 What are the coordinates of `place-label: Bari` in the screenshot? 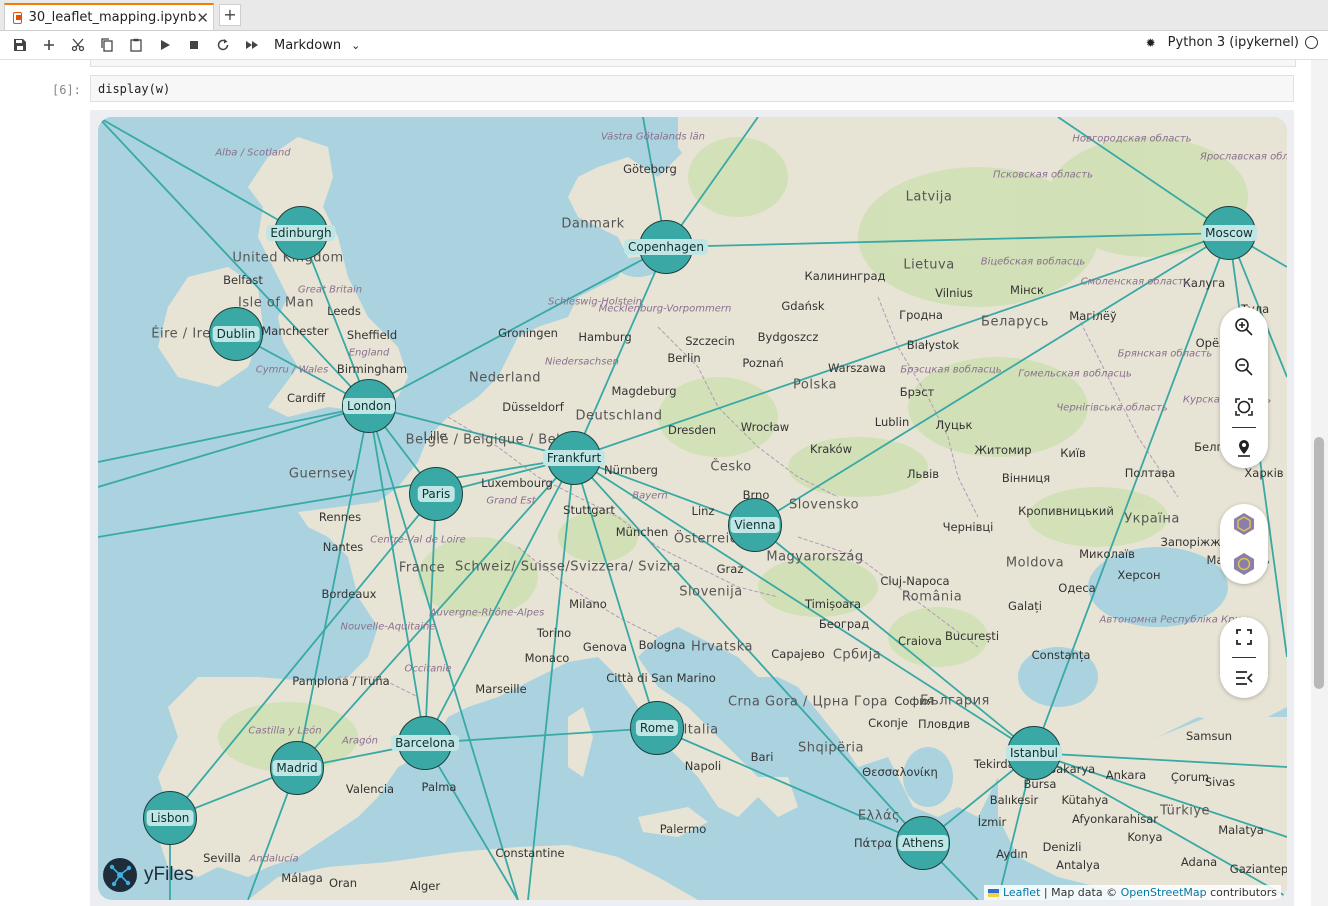 It's located at (762, 757).